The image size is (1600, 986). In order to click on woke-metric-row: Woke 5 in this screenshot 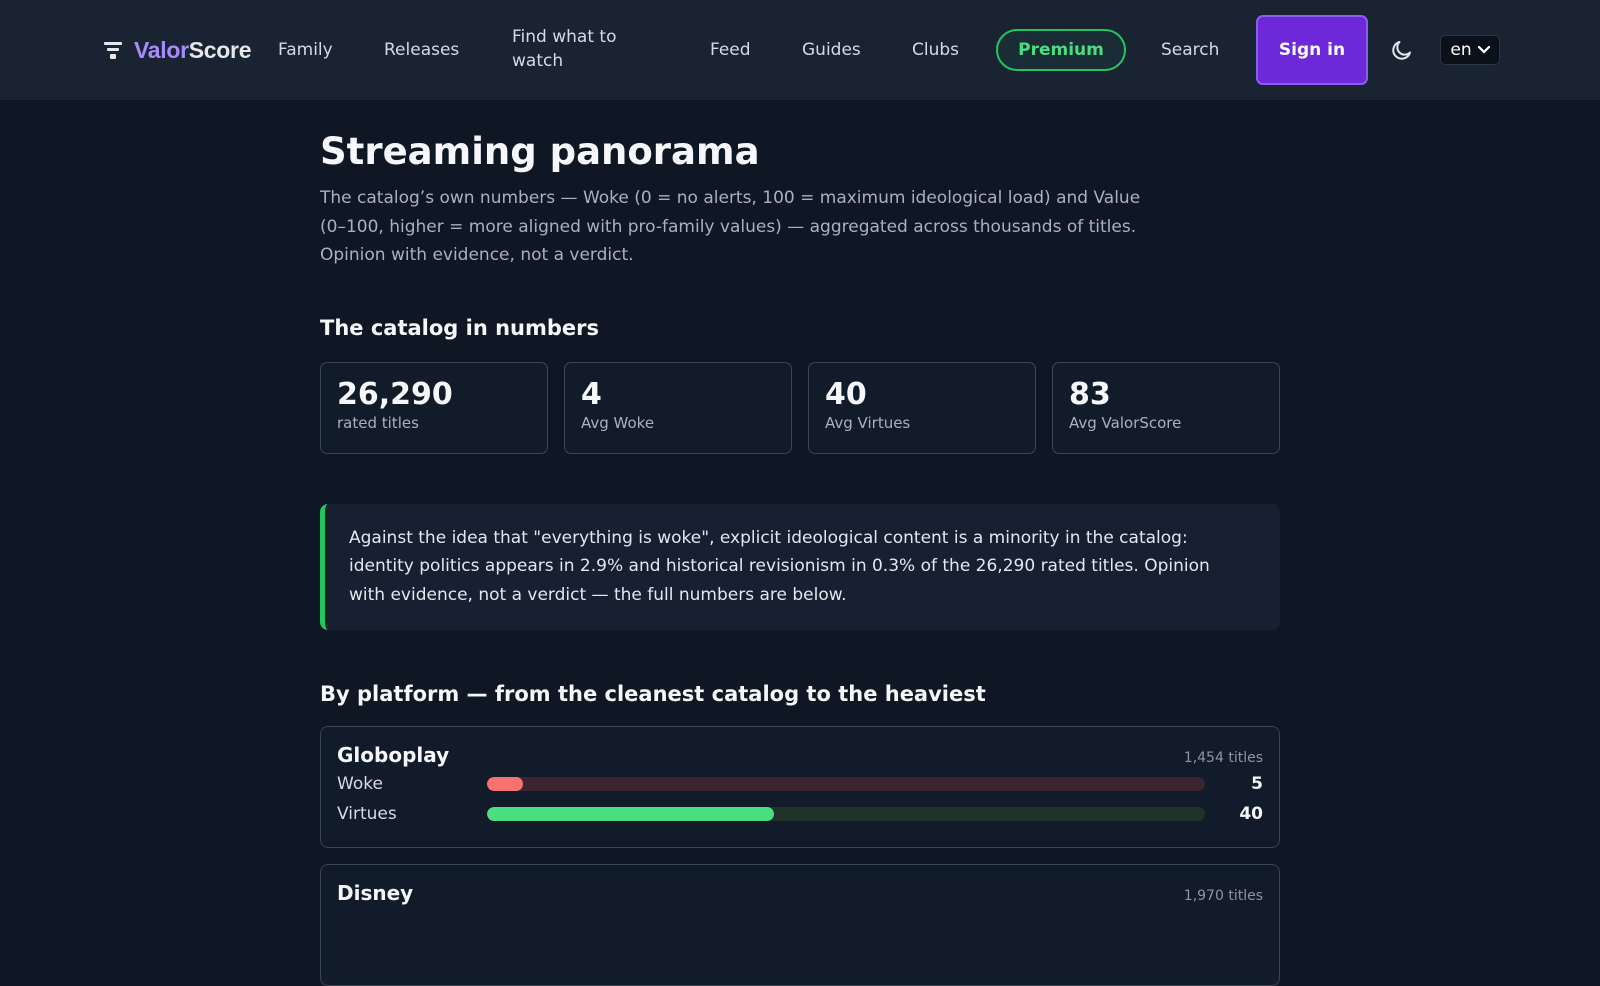, I will do `click(800, 784)`.